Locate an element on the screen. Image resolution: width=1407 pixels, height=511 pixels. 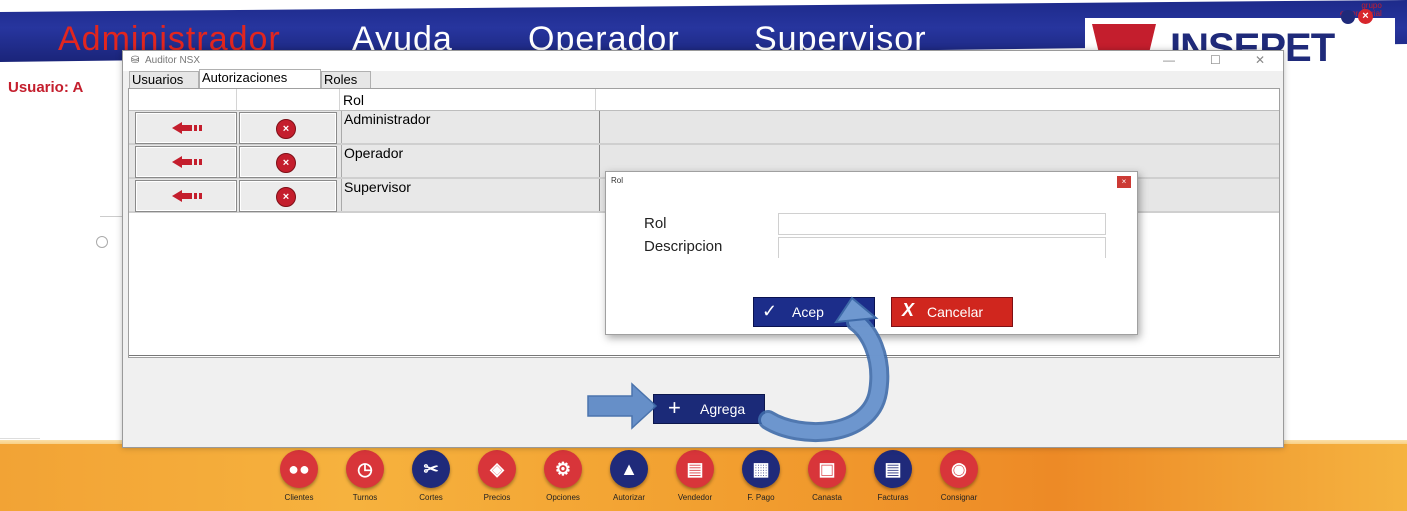
grid-header: Rol is located at coordinates (704, 100).